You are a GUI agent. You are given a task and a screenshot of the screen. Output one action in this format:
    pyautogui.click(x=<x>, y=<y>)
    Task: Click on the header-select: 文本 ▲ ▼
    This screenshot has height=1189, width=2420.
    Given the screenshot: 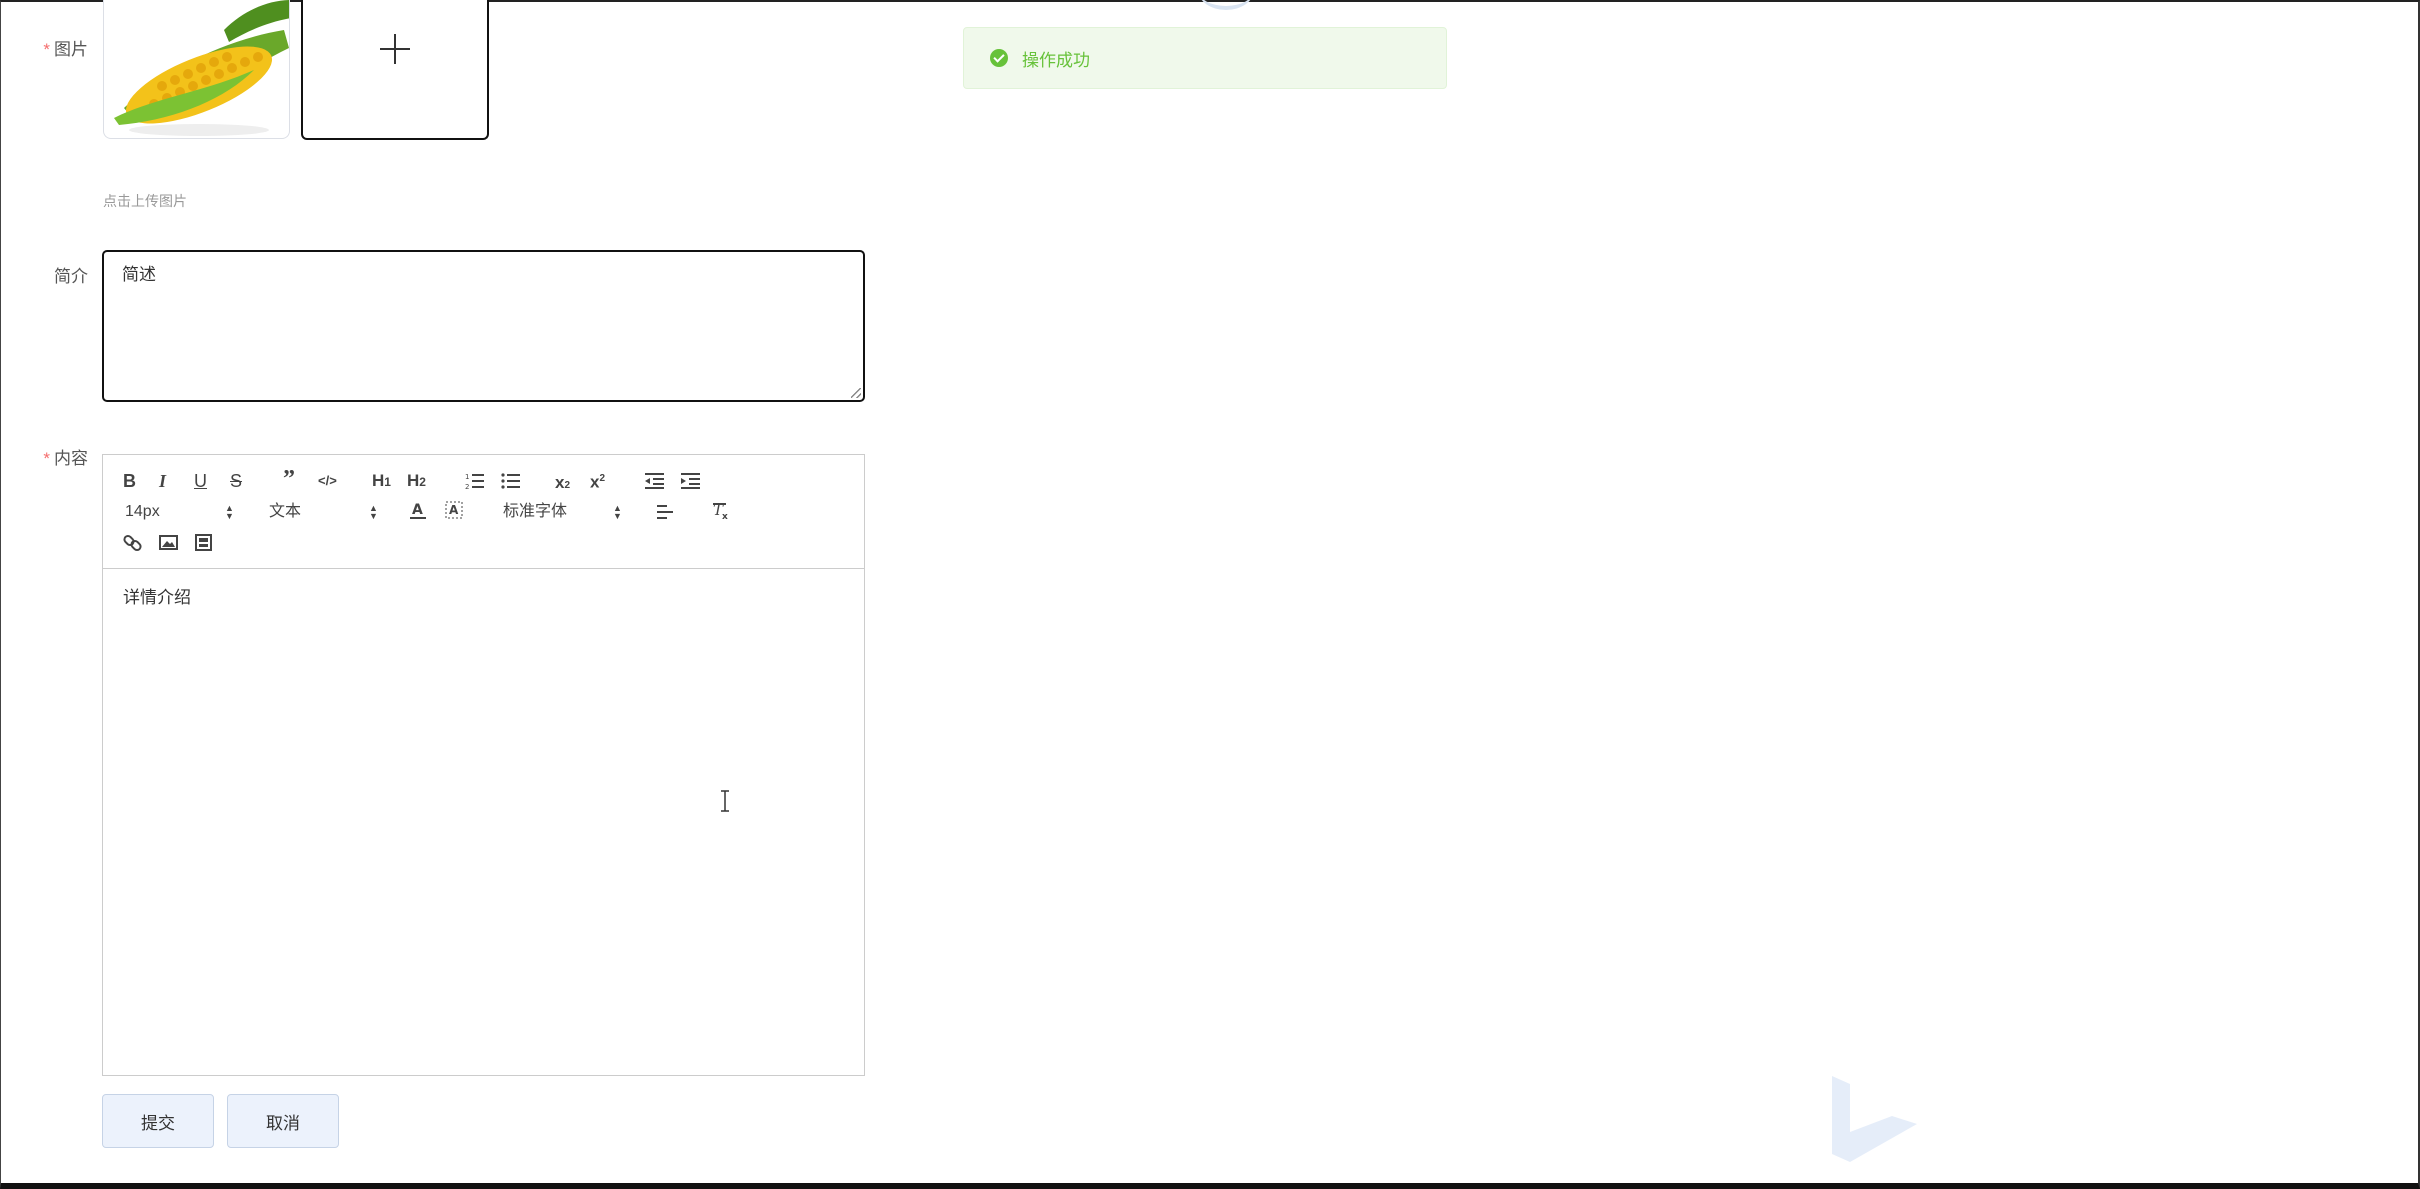 What is the action you would take?
    pyautogui.click(x=329, y=512)
    